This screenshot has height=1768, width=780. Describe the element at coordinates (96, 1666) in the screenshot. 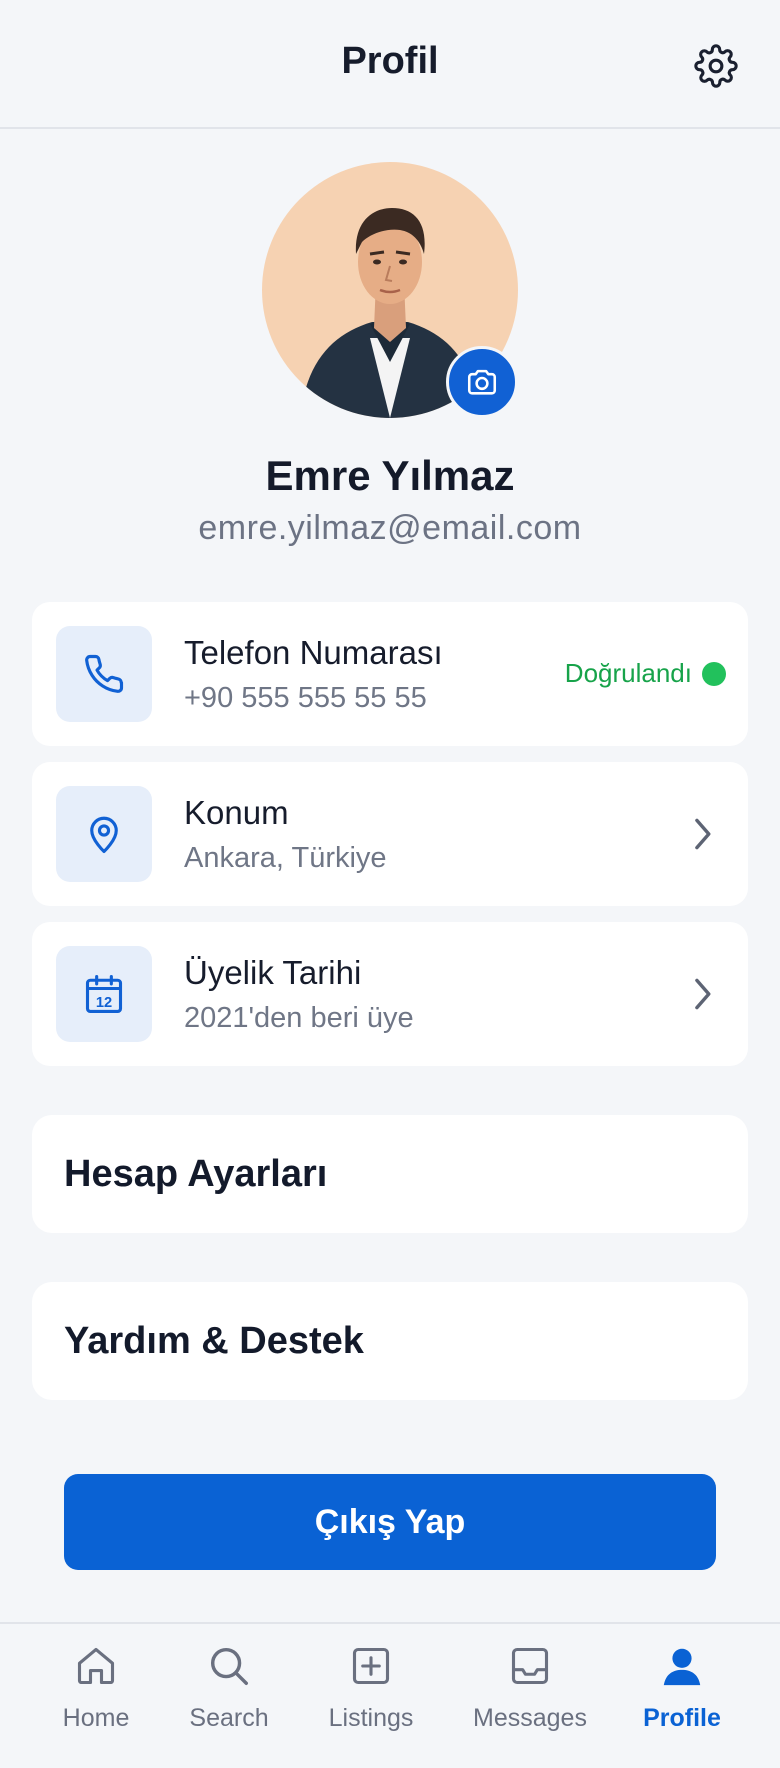

I see `home-icon` at that location.